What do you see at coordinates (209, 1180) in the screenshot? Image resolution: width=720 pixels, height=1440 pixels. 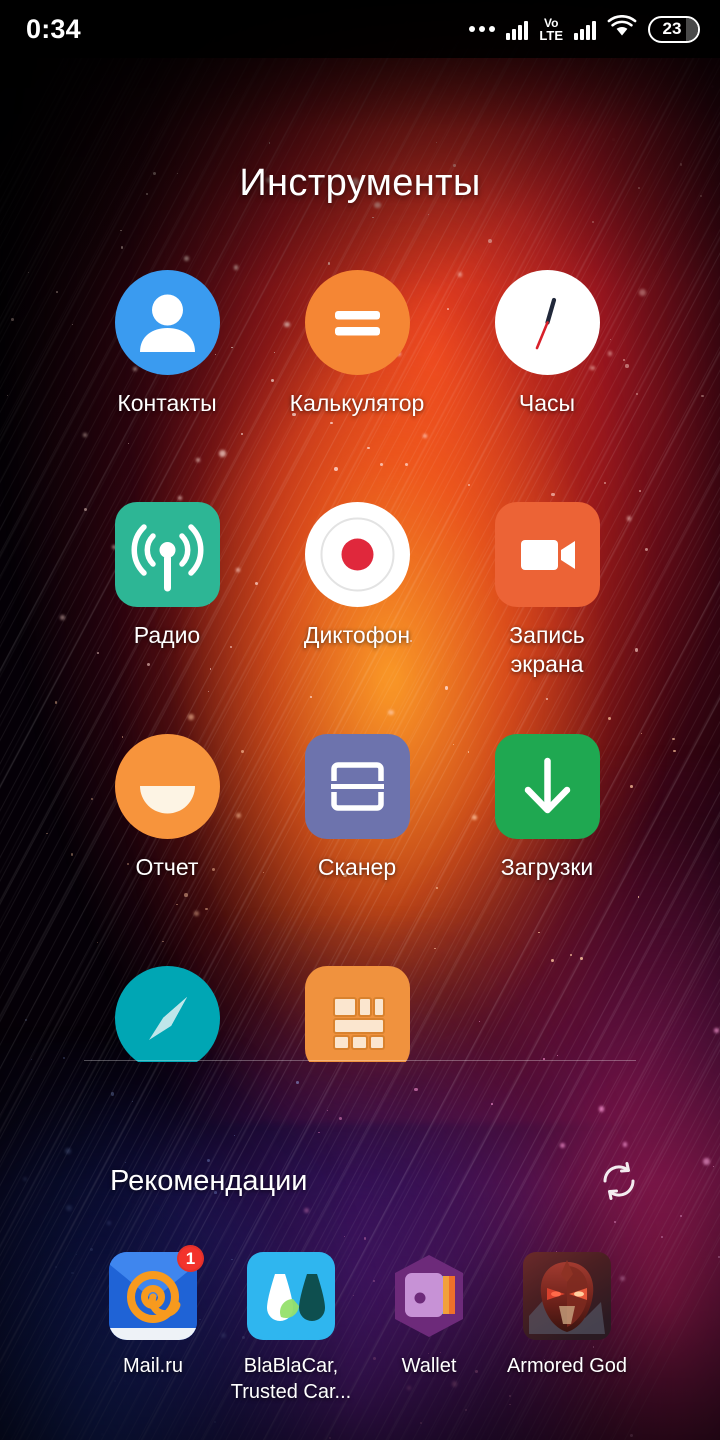 I see `recommendations-title: Рекомендации` at bounding box center [209, 1180].